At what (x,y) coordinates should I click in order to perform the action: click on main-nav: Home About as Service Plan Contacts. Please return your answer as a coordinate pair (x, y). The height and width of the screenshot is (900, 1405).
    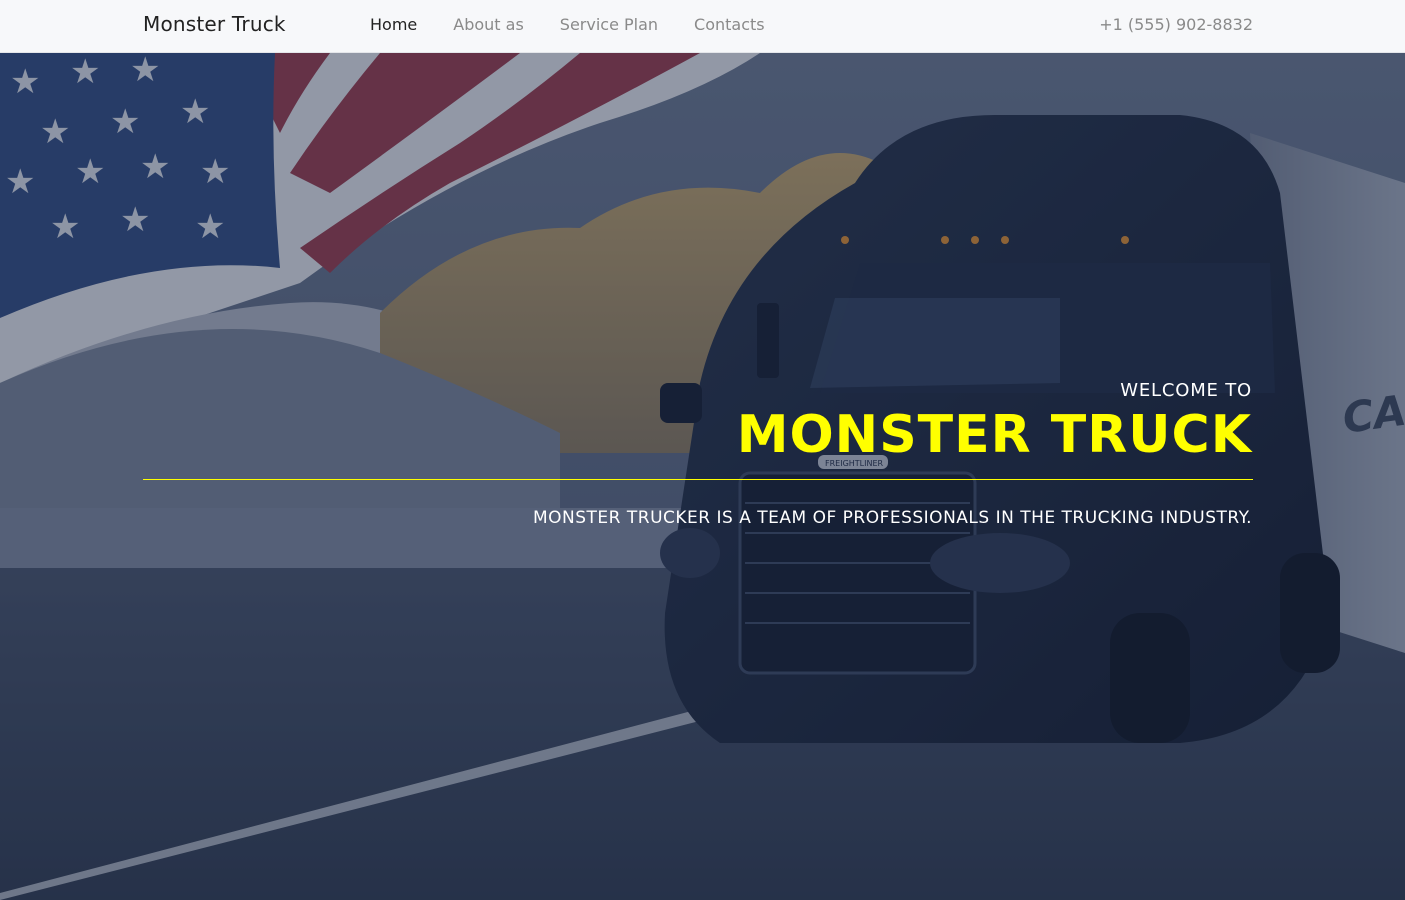
    Looking at the image, I should click on (567, 24).